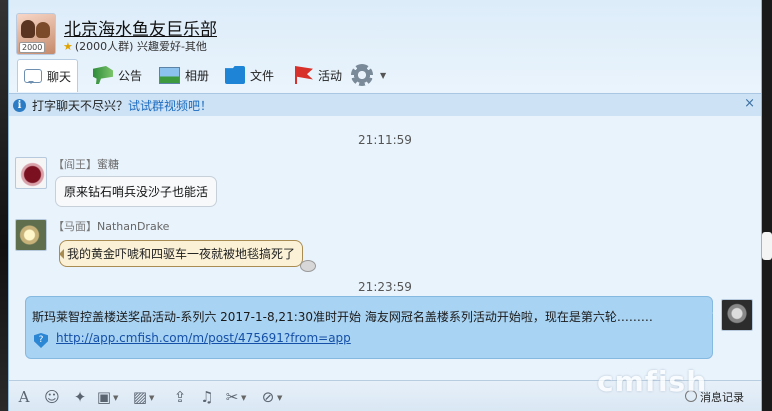 This screenshot has height=411, width=772. What do you see at coordinates (75, 164) in the screenshot?
I see `member-title: 【阎王】` at bounding box center [75, 164].